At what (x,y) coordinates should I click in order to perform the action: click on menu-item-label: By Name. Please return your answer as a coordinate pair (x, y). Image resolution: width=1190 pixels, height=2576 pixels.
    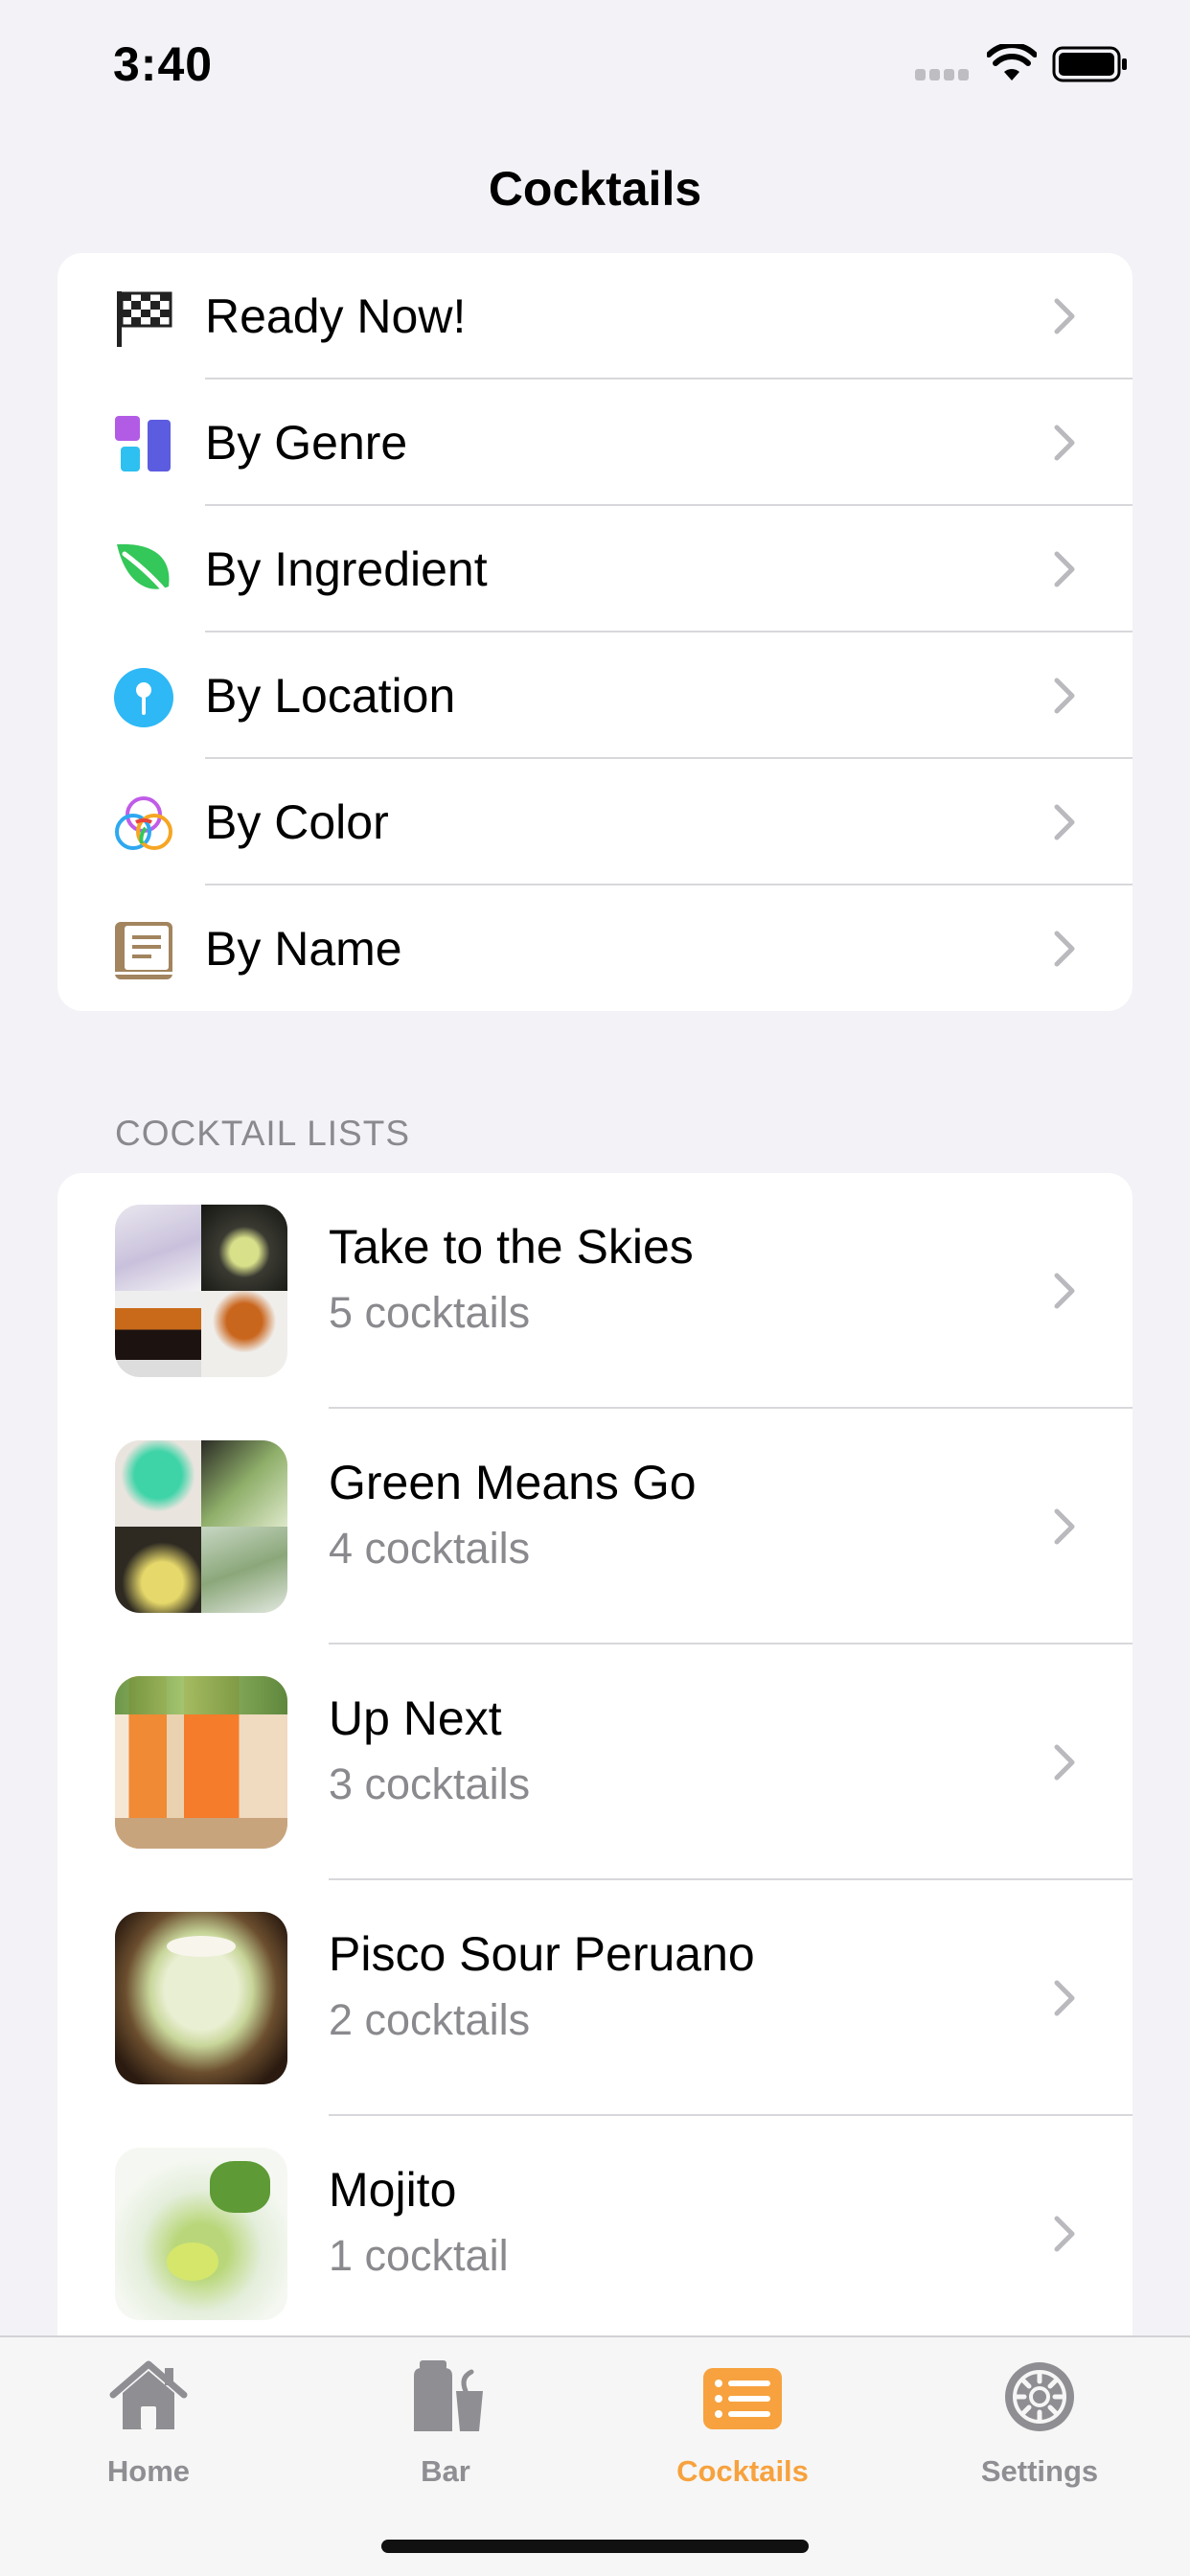
    Looking at the image, I should click on (303, 949).